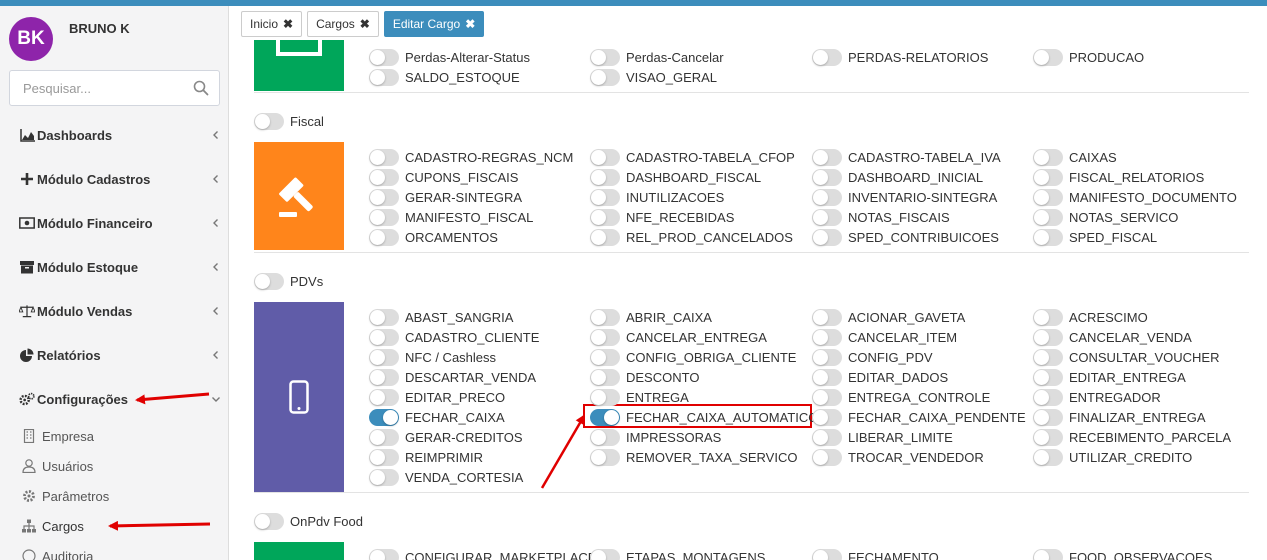 The height and width of the screenshot is (560, 1267). I want to click on permission-toggle-item: CADASTRO-REGRAS_NCM, so click(471, 157).